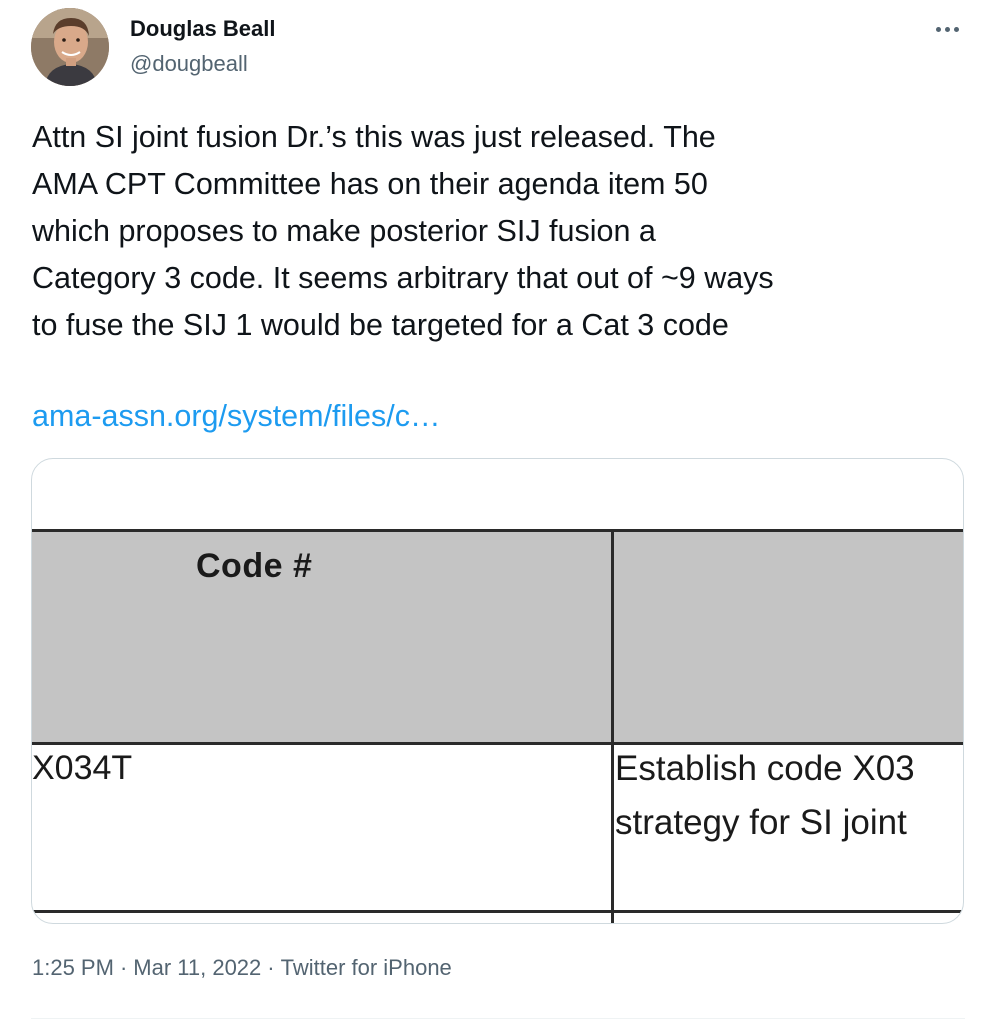  What do you see at coordinates (82, 768) in the screenshot?
I see `table-cell-code: X034T` at bounding box center [82, 768].